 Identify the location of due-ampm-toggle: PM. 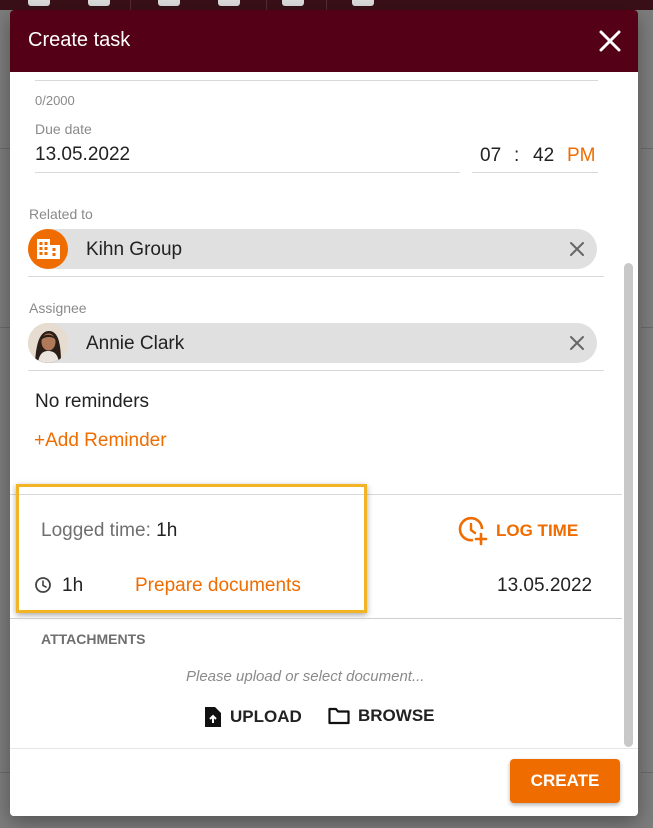
(581, 156).